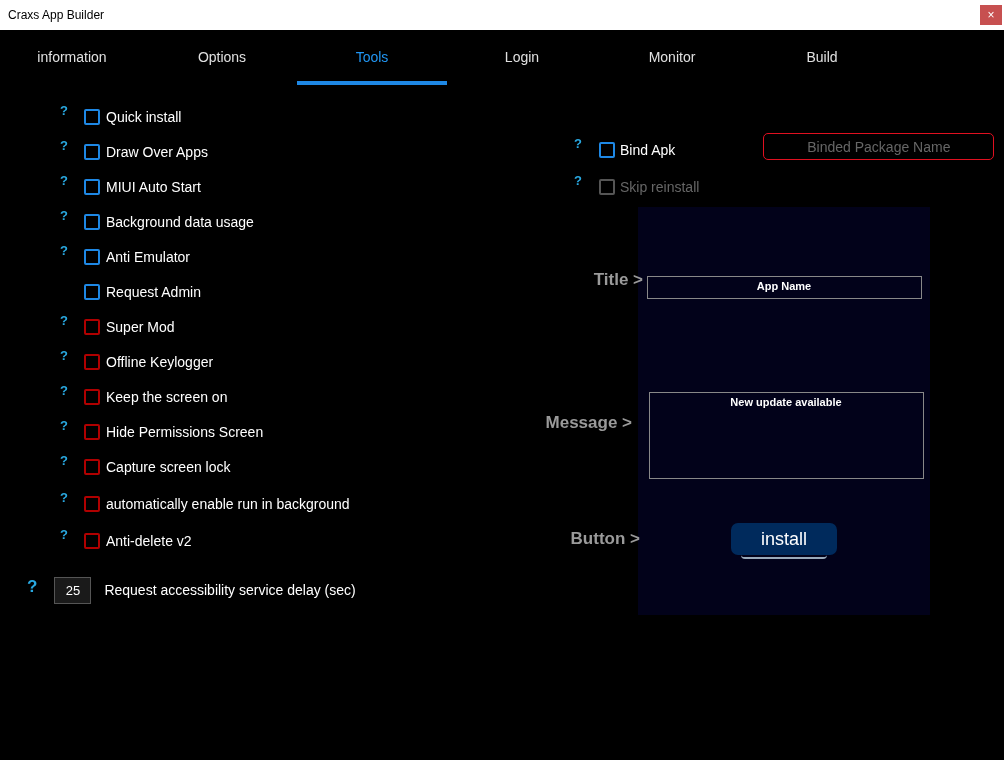 The image size is (1004, 760). I want to click on tab: Tools, so click(372, 57).